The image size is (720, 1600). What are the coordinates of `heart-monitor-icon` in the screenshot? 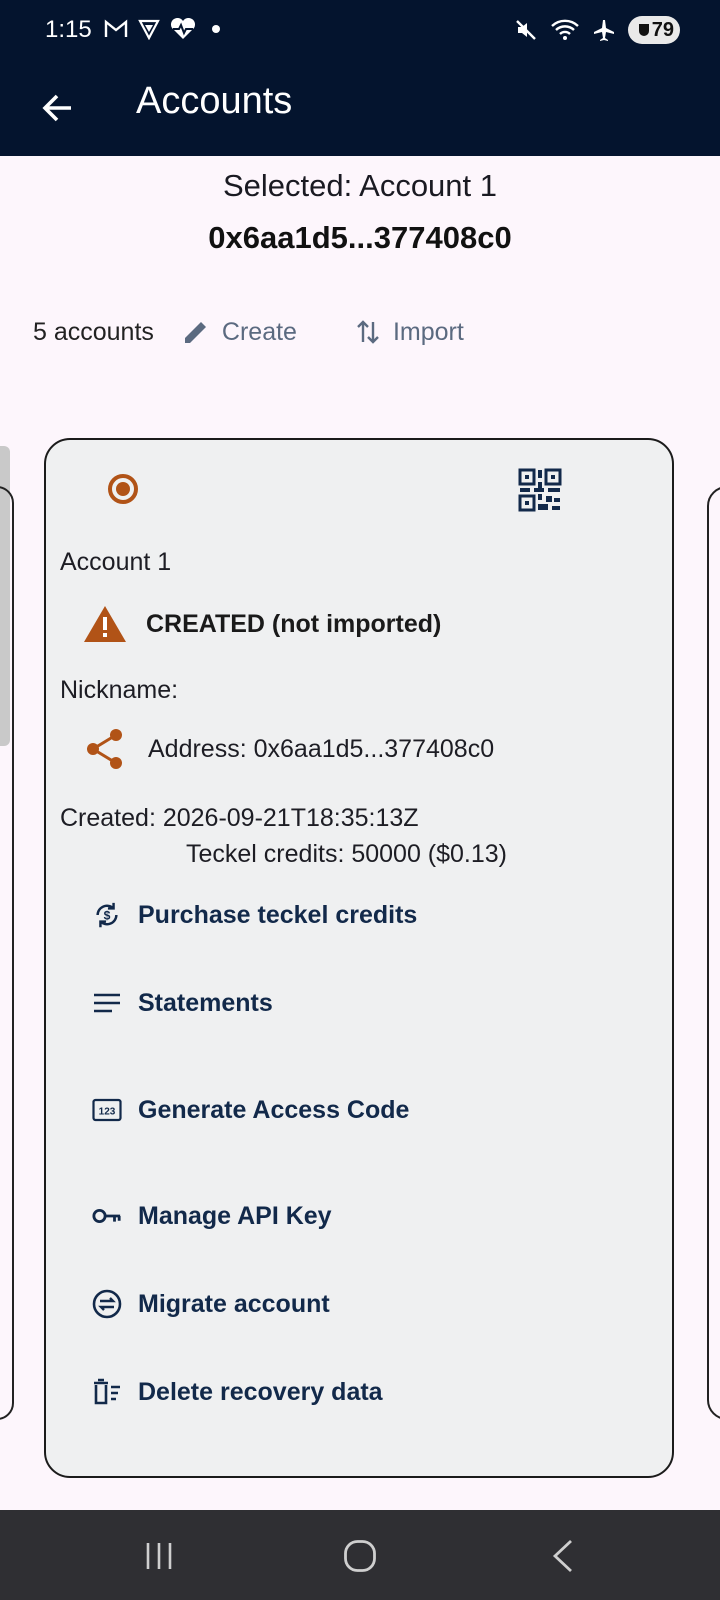 It's located at (183, 28).